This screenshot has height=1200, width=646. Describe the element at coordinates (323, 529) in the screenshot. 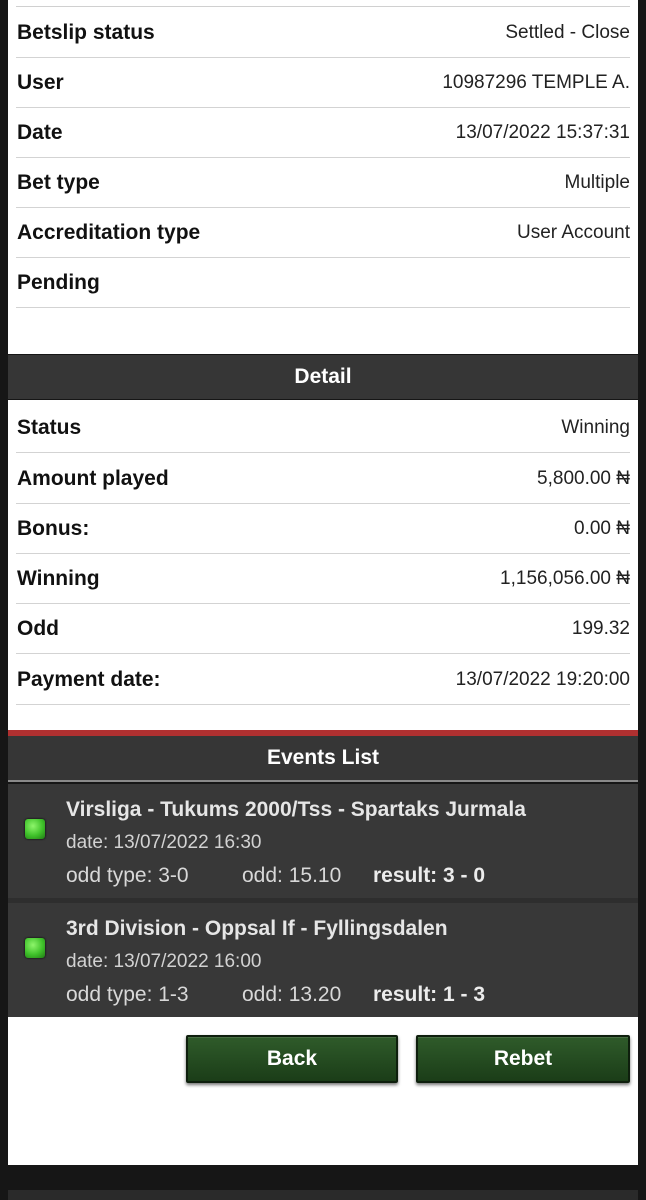

I see `row-bonus: Bonus: 0.00 ₦` at that location.